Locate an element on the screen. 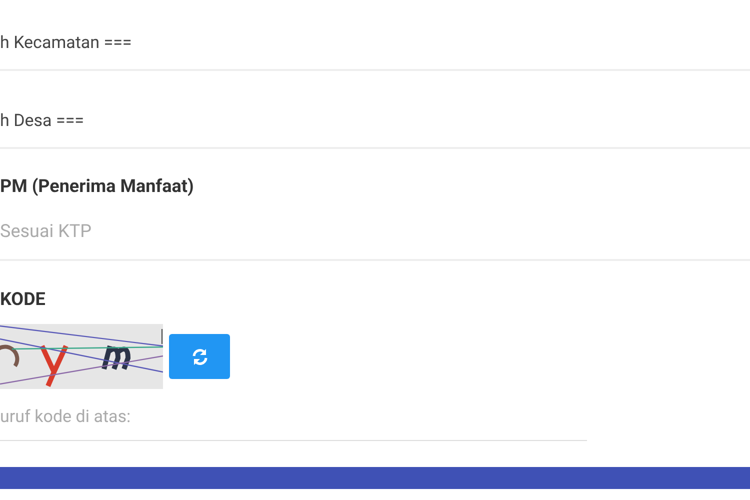  refresh-icon is located at coordinates (200, 356).